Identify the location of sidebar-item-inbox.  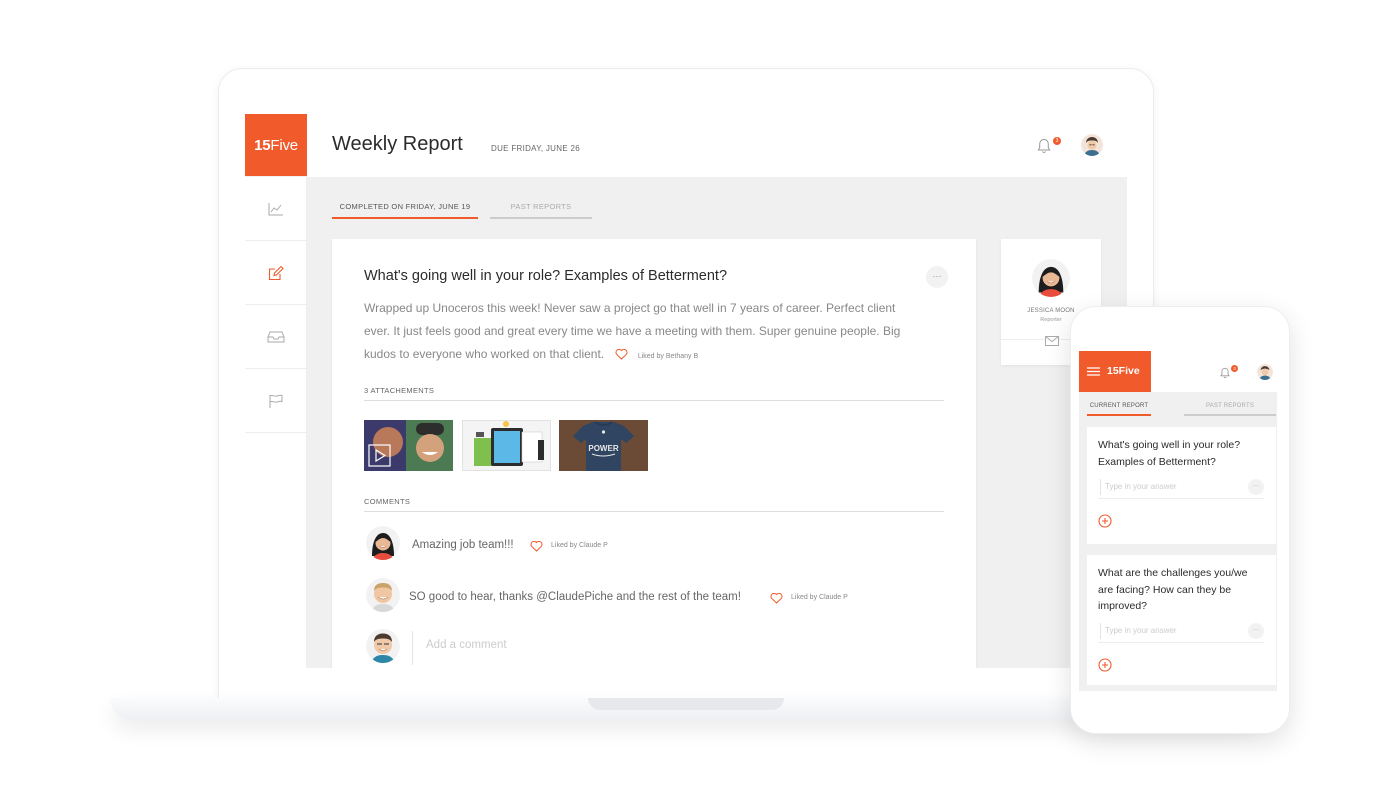
(275, 337).